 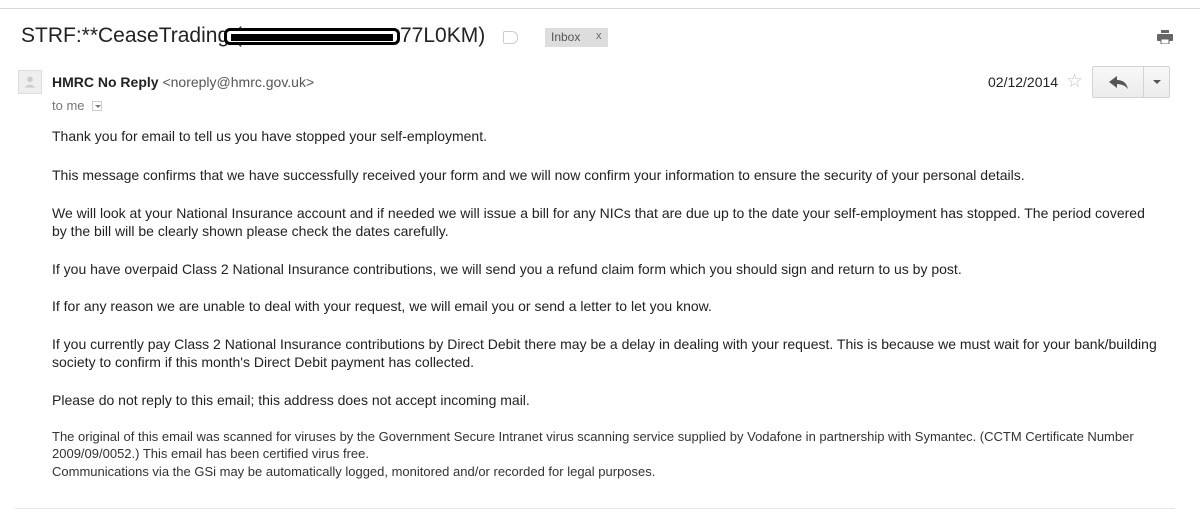 I want to click on subject-row: STRF:**CeaseTrading ( 77L0KM) Inbox x, so click(x=600, y=38).